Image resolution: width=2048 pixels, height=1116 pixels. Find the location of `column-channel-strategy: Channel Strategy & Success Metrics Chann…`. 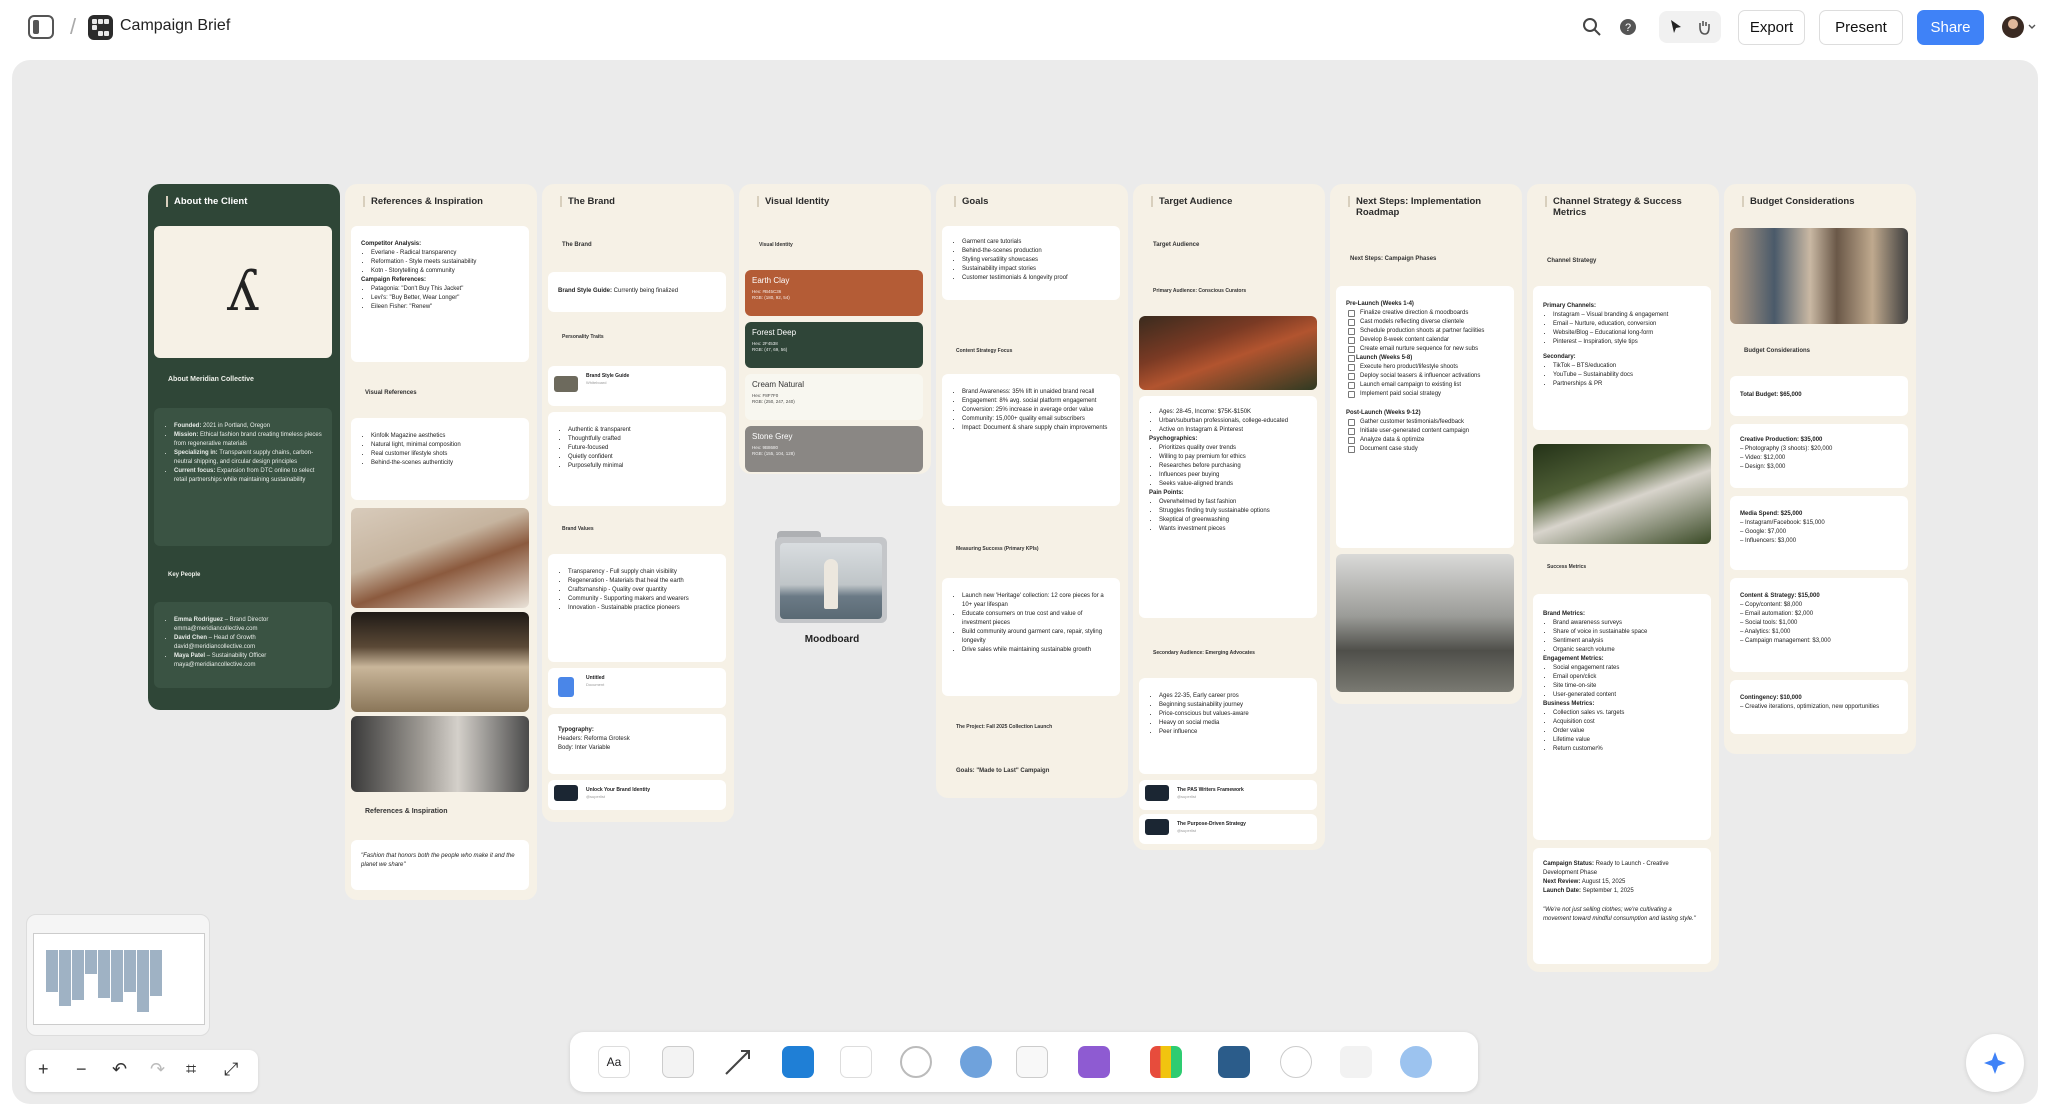

column-channel-strategy: Channel Strategy & Success Metrics Chann… is located at coordinates (1623, 578).